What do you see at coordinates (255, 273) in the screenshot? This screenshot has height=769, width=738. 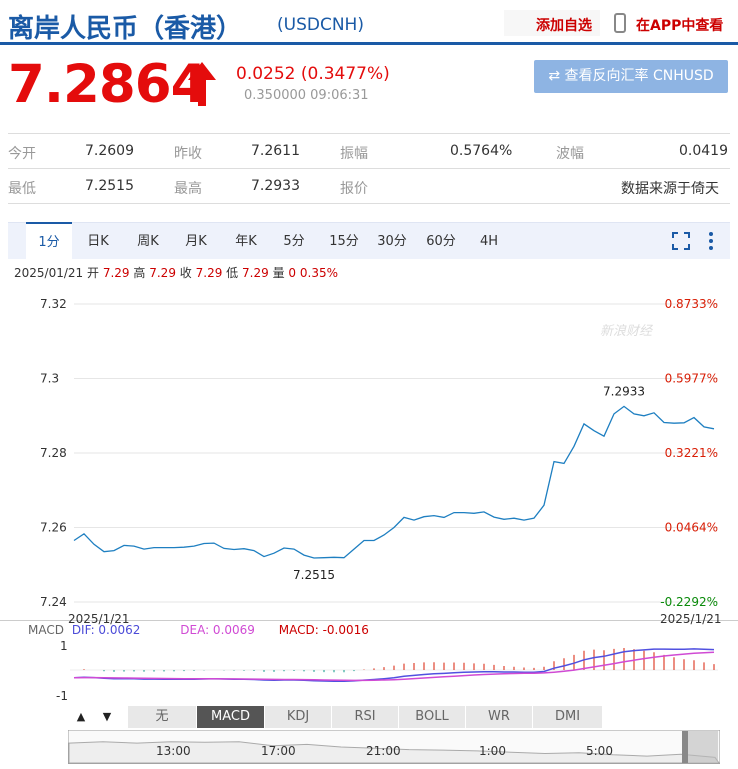 I see `ohlc-low: 7.29` at bounding box center [255, 273].